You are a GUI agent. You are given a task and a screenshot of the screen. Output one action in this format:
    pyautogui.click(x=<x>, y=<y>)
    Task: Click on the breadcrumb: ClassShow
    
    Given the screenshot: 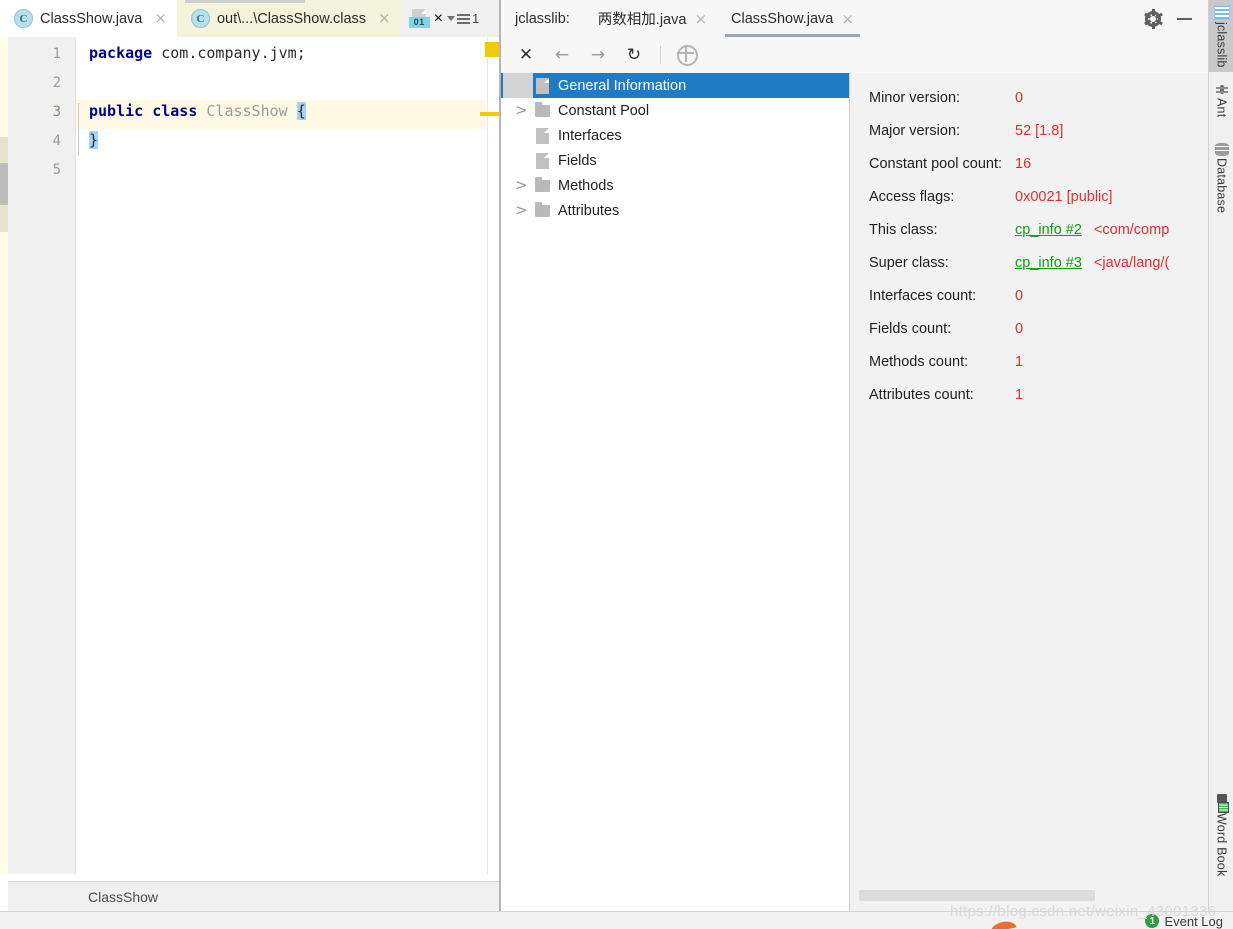 What is the action you would take?
    pyautogui.click(x=253, y=896)
    